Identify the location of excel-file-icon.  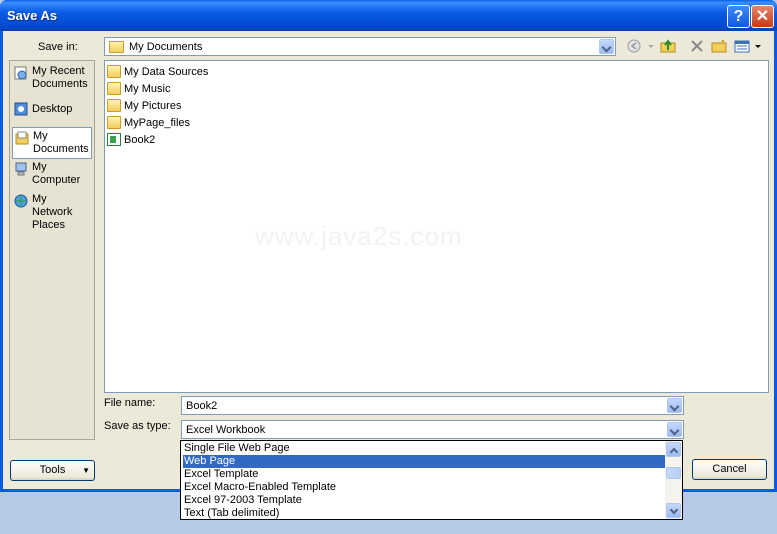
(114, 139).